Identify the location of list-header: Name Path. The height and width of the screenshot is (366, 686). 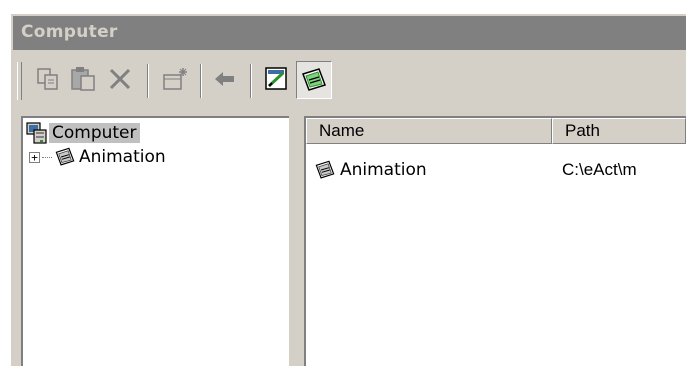
(496, 131).